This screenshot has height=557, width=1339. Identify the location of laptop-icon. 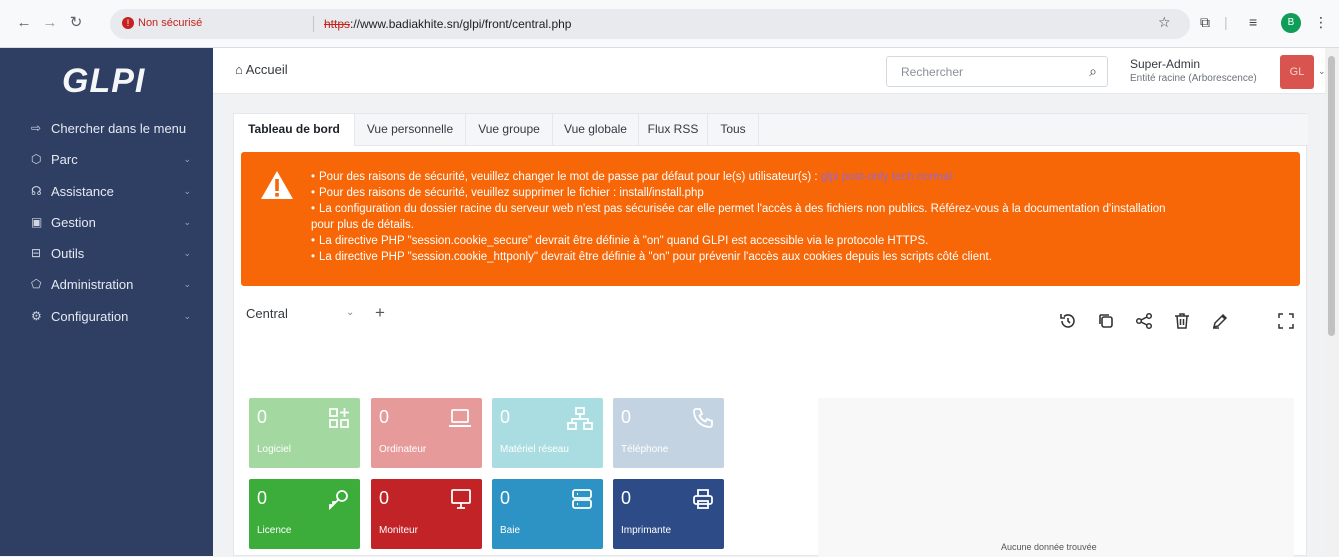
(460, 418).